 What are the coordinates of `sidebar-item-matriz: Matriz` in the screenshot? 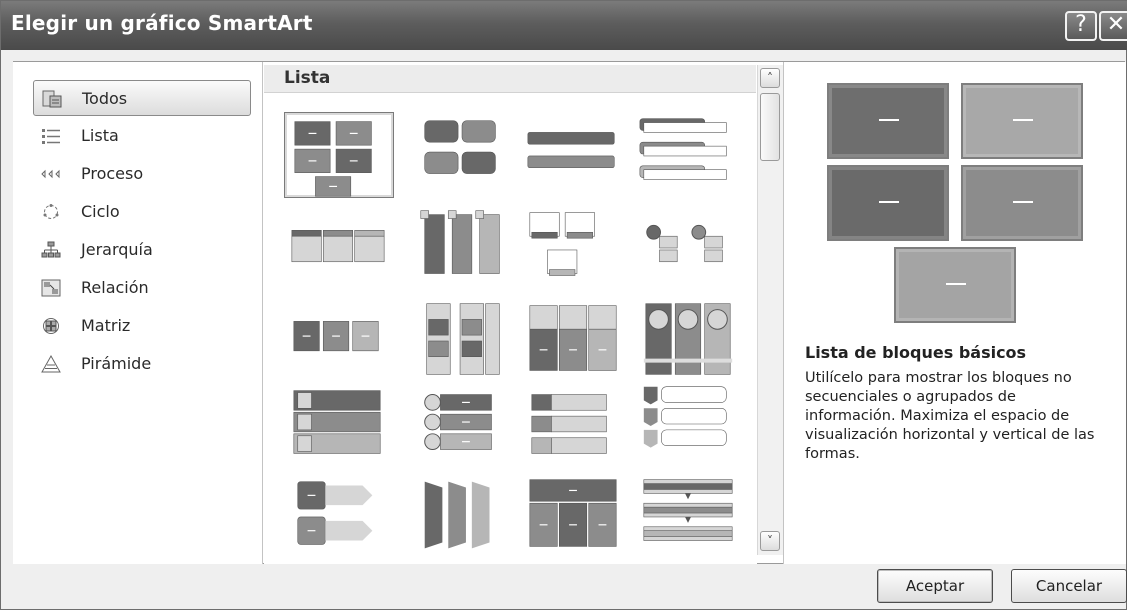 It's located at (142, 326).